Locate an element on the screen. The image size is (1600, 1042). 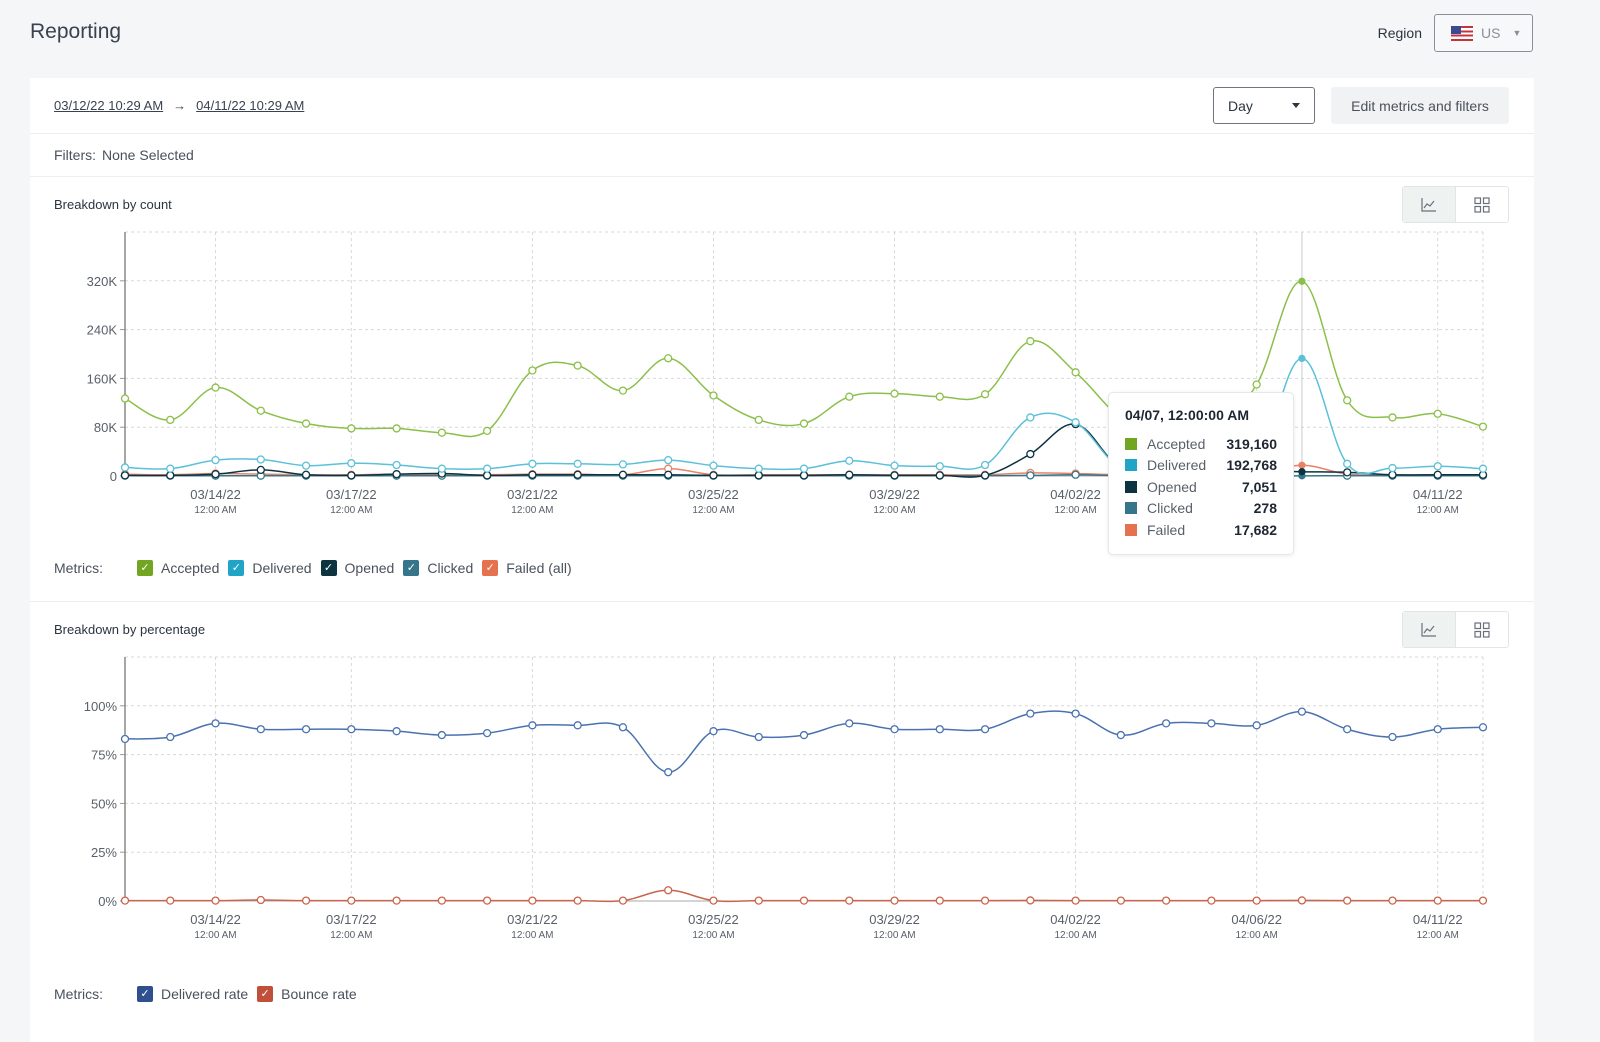
metric-checkbox-delivered-rate: ✓ Delivered rate is located at coordinates (192, 994).